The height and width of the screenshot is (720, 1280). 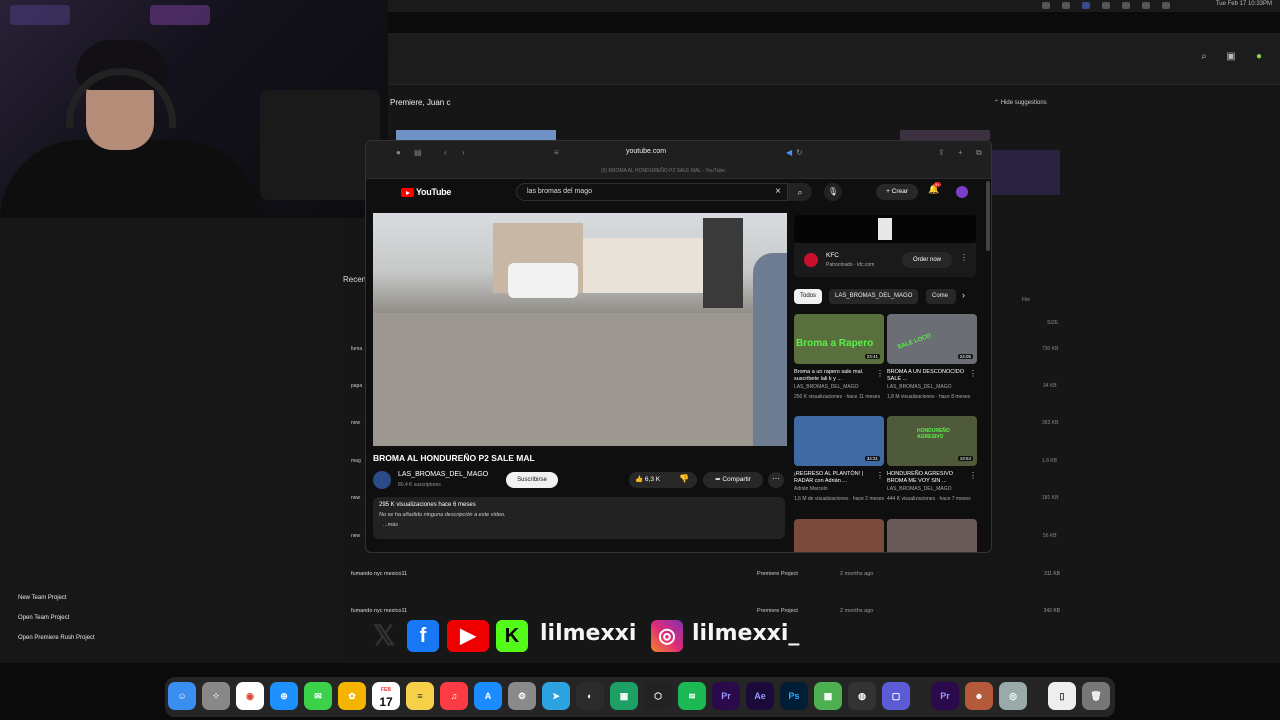 I want to click on hide-suggestions-button: ⌃ Hide suggestions, so click(x=1020, y=102).